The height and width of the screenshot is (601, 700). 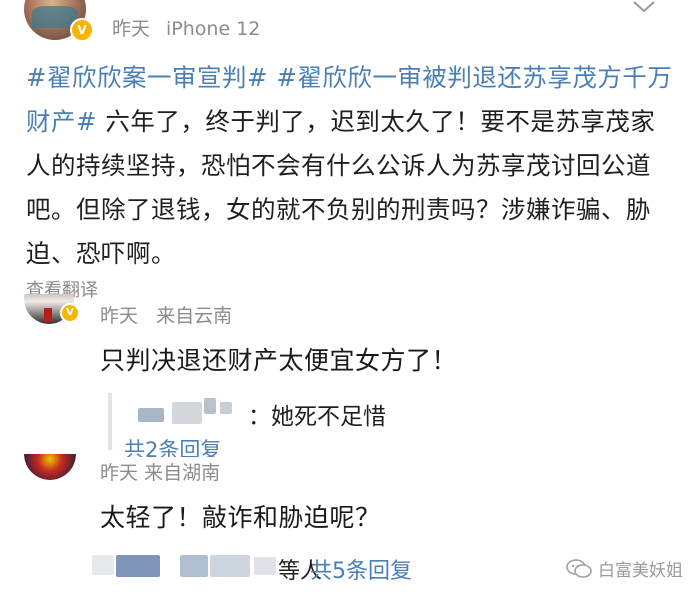 What do you see at coordinates (213, 29) in the screenshot?
I see `post-device: iPhone 12` at bounding box center [213, 29].